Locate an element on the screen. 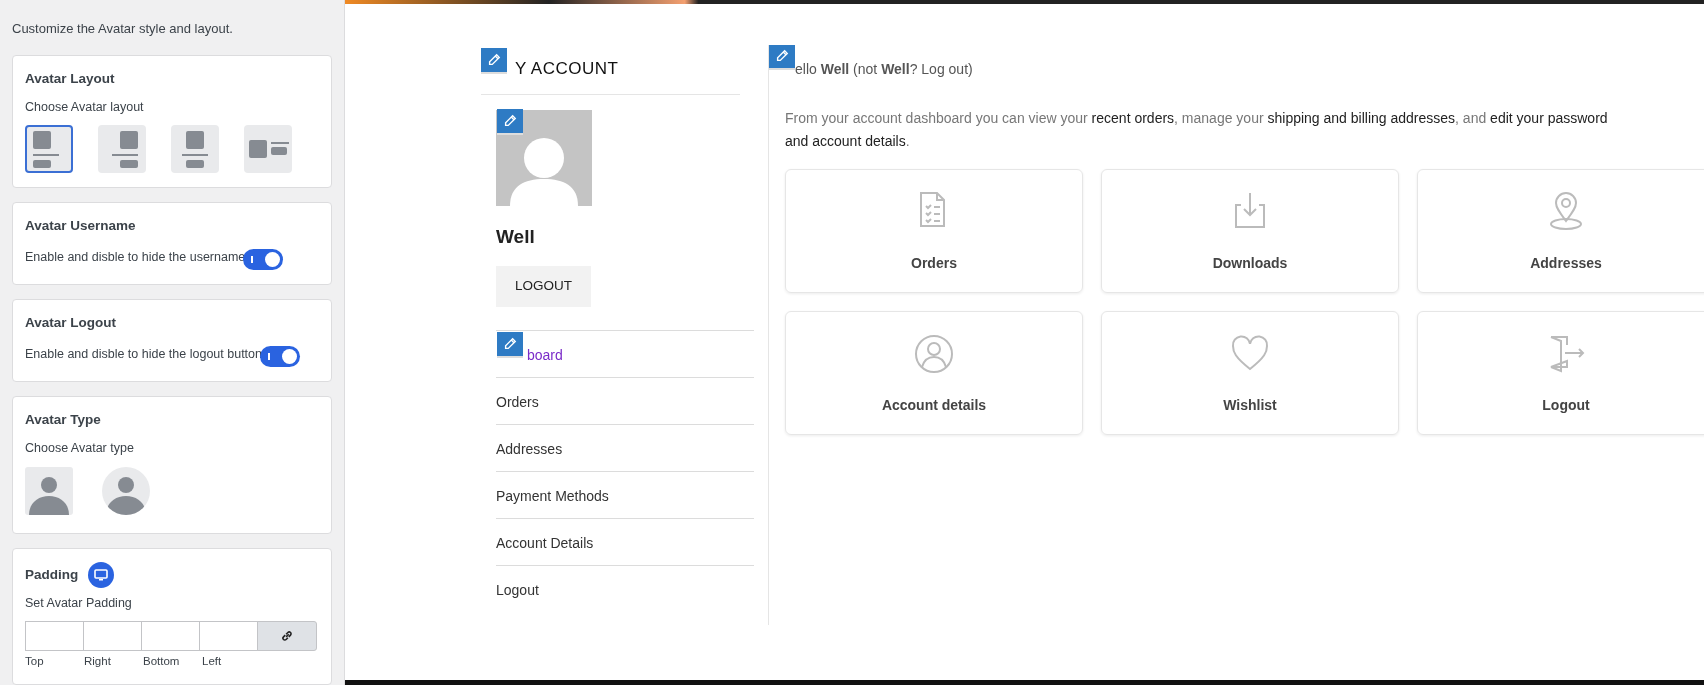 Image resolution: width=1704 pixels, height=685 pixels. nav-link: Orders is located at coordinates (517, 402).